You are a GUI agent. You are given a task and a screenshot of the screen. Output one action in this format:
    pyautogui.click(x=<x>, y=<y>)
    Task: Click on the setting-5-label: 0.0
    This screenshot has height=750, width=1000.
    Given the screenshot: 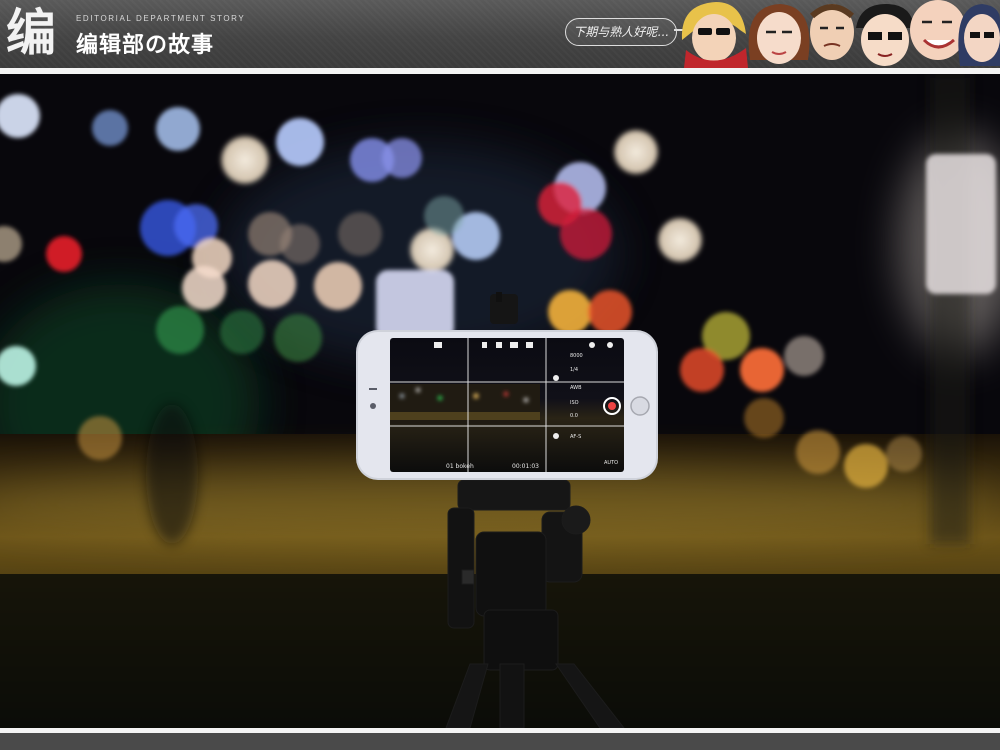 What is the action you would take?
    pyautogui.click(x=574, y=416)
    